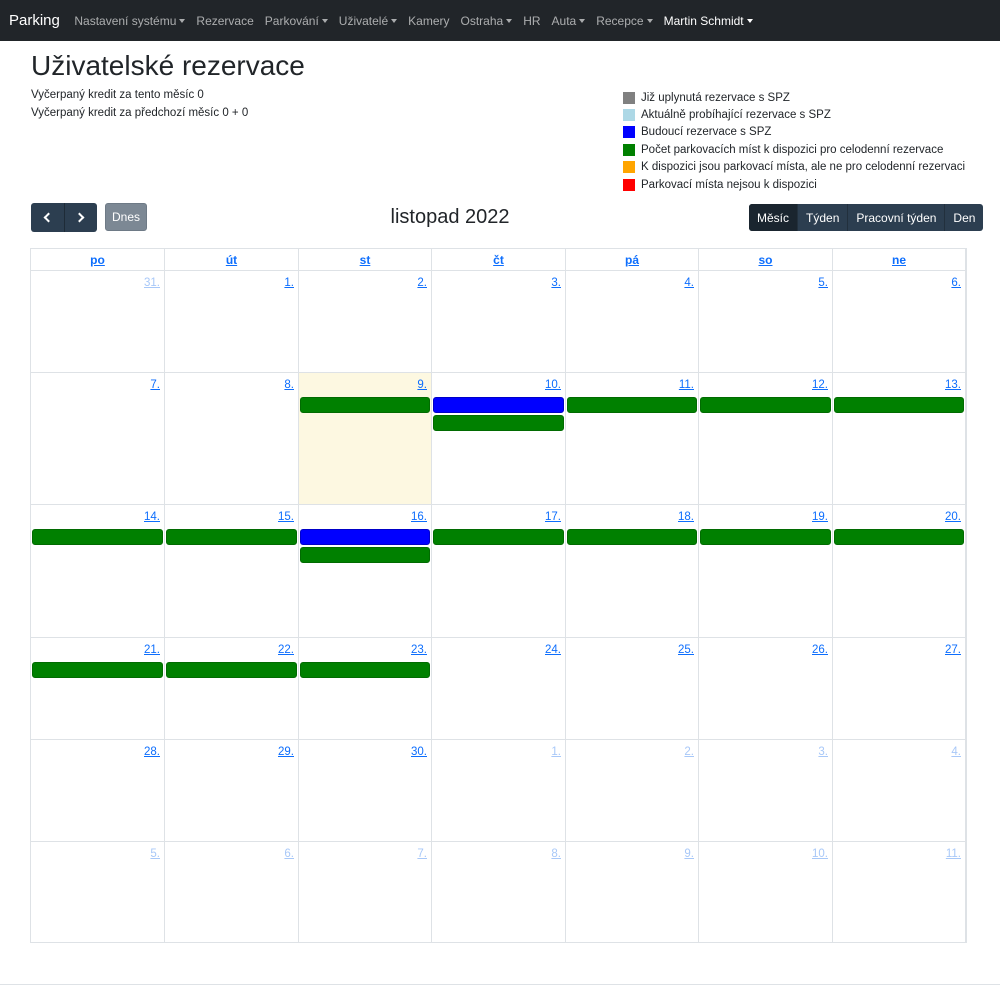  What do you see at coordinates (624, 21) in the screenshot?
I see `nav-item-8: Recepce` at bounding box center [624, 21].